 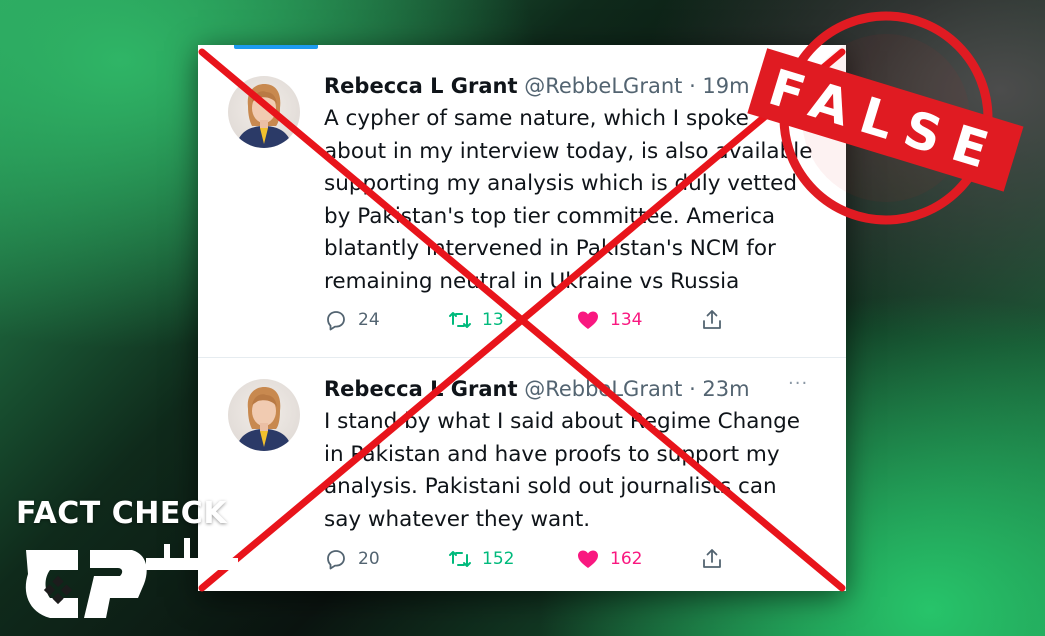 What do you see at coordinates (131, 578) in the screenshot?
I see `fact-check-logo` at bounding box center [131, 578].